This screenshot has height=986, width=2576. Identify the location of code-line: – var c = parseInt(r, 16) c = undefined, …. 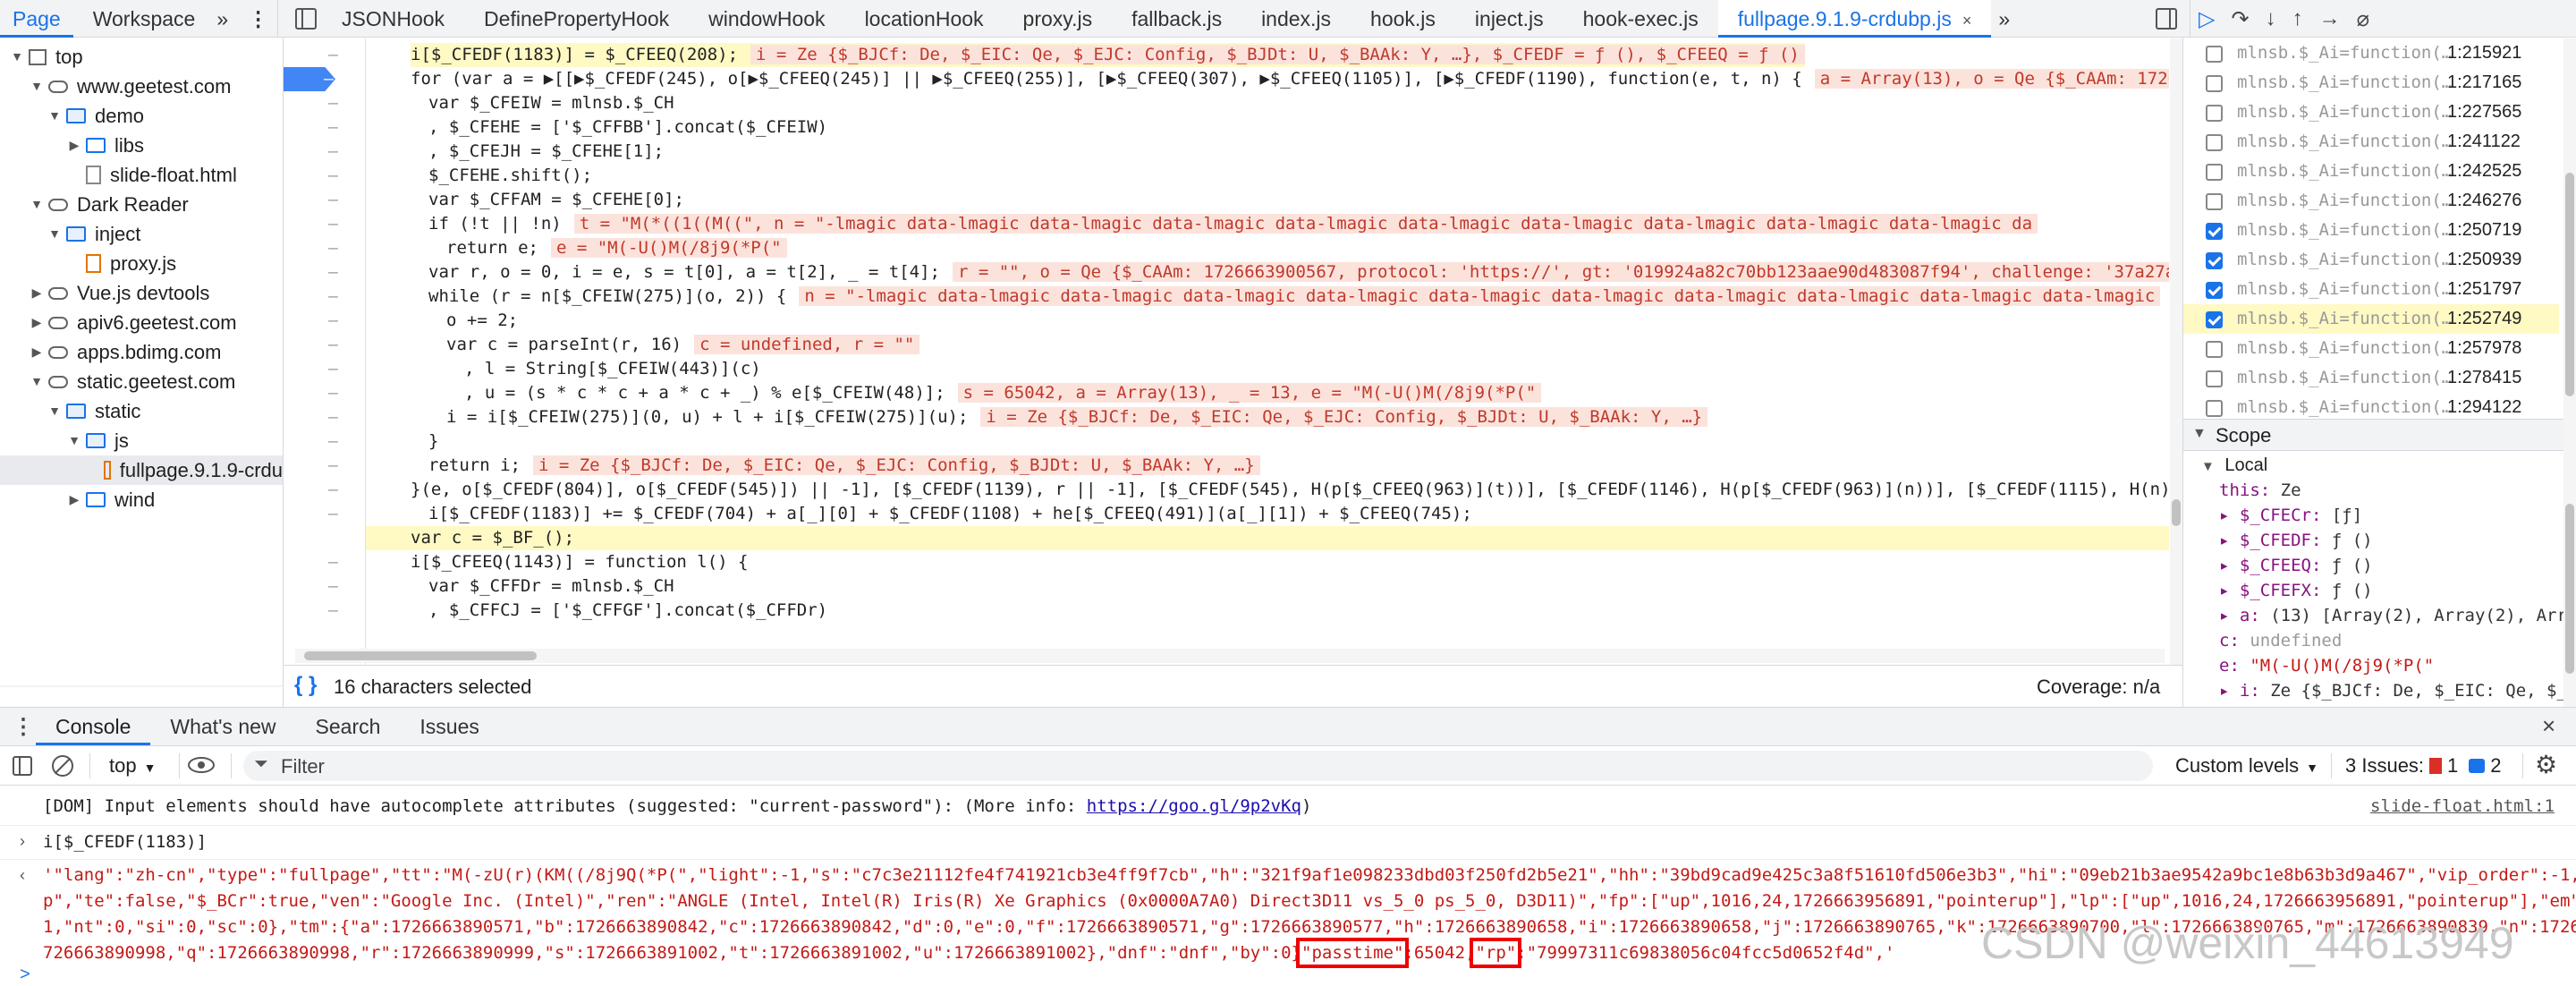
(1226, 345).